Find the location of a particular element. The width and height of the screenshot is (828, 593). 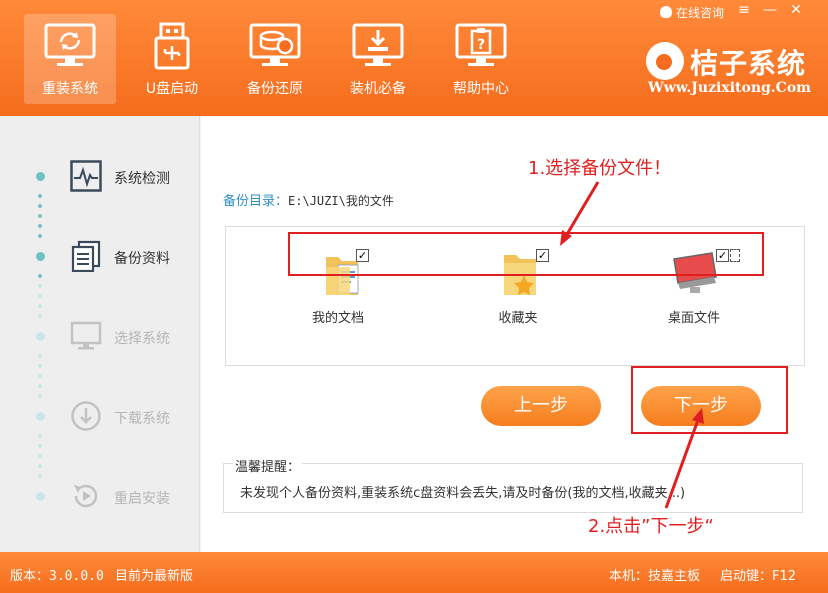

version-info: 版本：3.0.0.0 is located at coordinates (57, 574).